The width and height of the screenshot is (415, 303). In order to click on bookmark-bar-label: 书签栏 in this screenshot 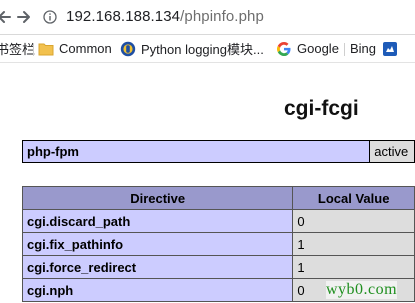, I will do `click(17, 48)`.